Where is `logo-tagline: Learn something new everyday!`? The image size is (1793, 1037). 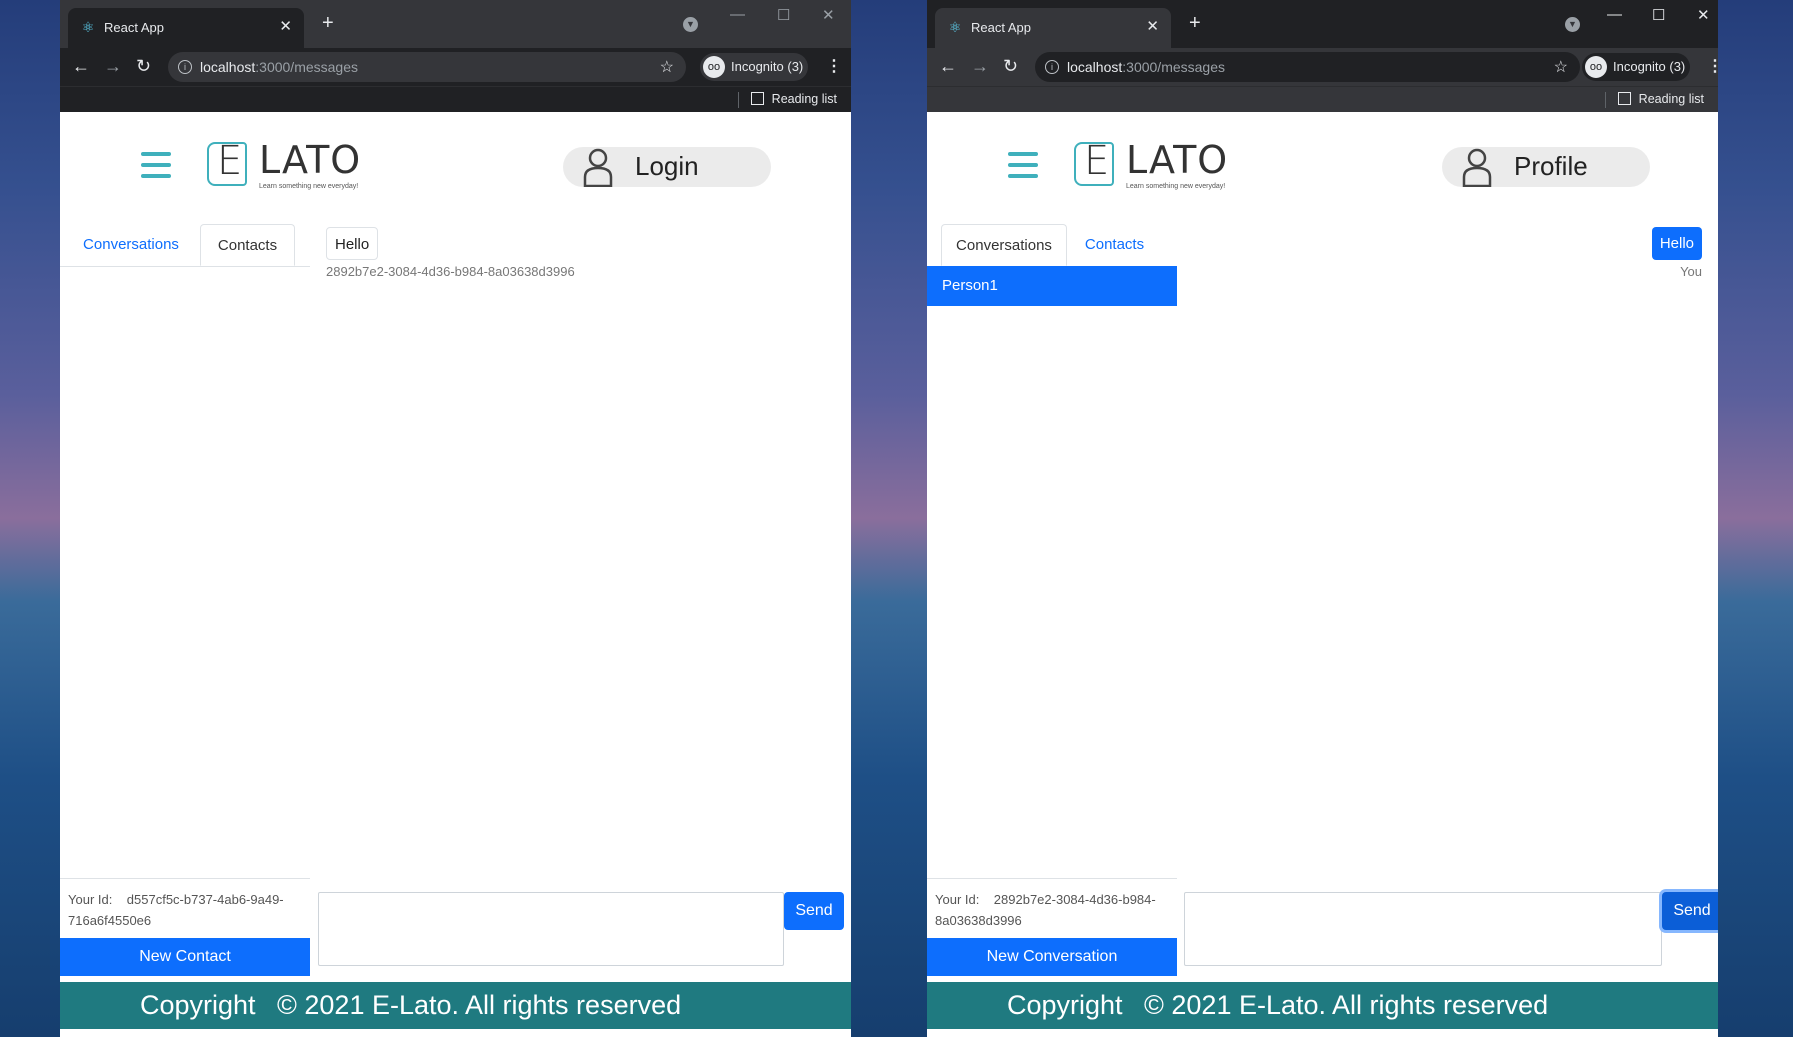
logo-tagline: Learn something new everyday! is located at coordinates (1176, 186).